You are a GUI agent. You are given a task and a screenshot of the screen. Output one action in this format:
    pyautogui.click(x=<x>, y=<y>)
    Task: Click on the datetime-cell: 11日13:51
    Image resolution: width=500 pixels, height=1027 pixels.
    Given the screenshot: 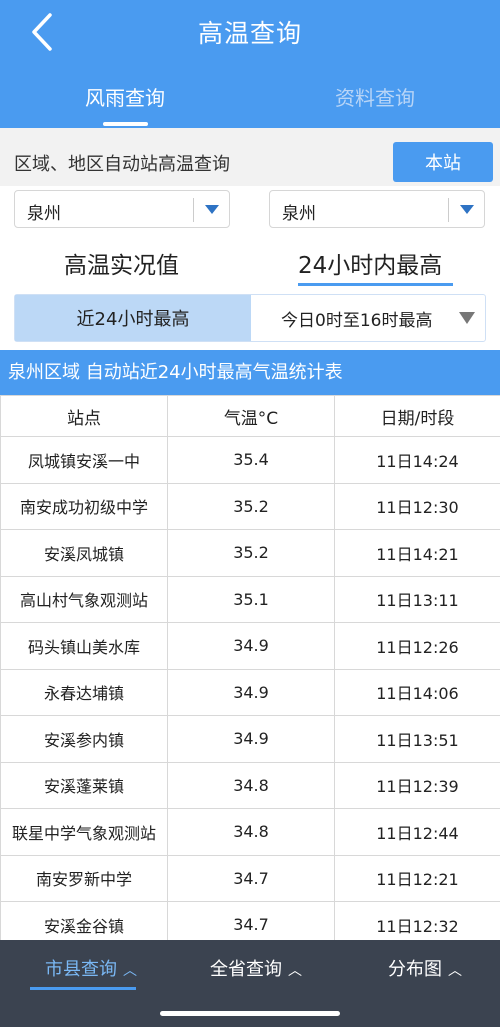 What is the action you would take?
    pyautogui.click(x=417, y=739)
    